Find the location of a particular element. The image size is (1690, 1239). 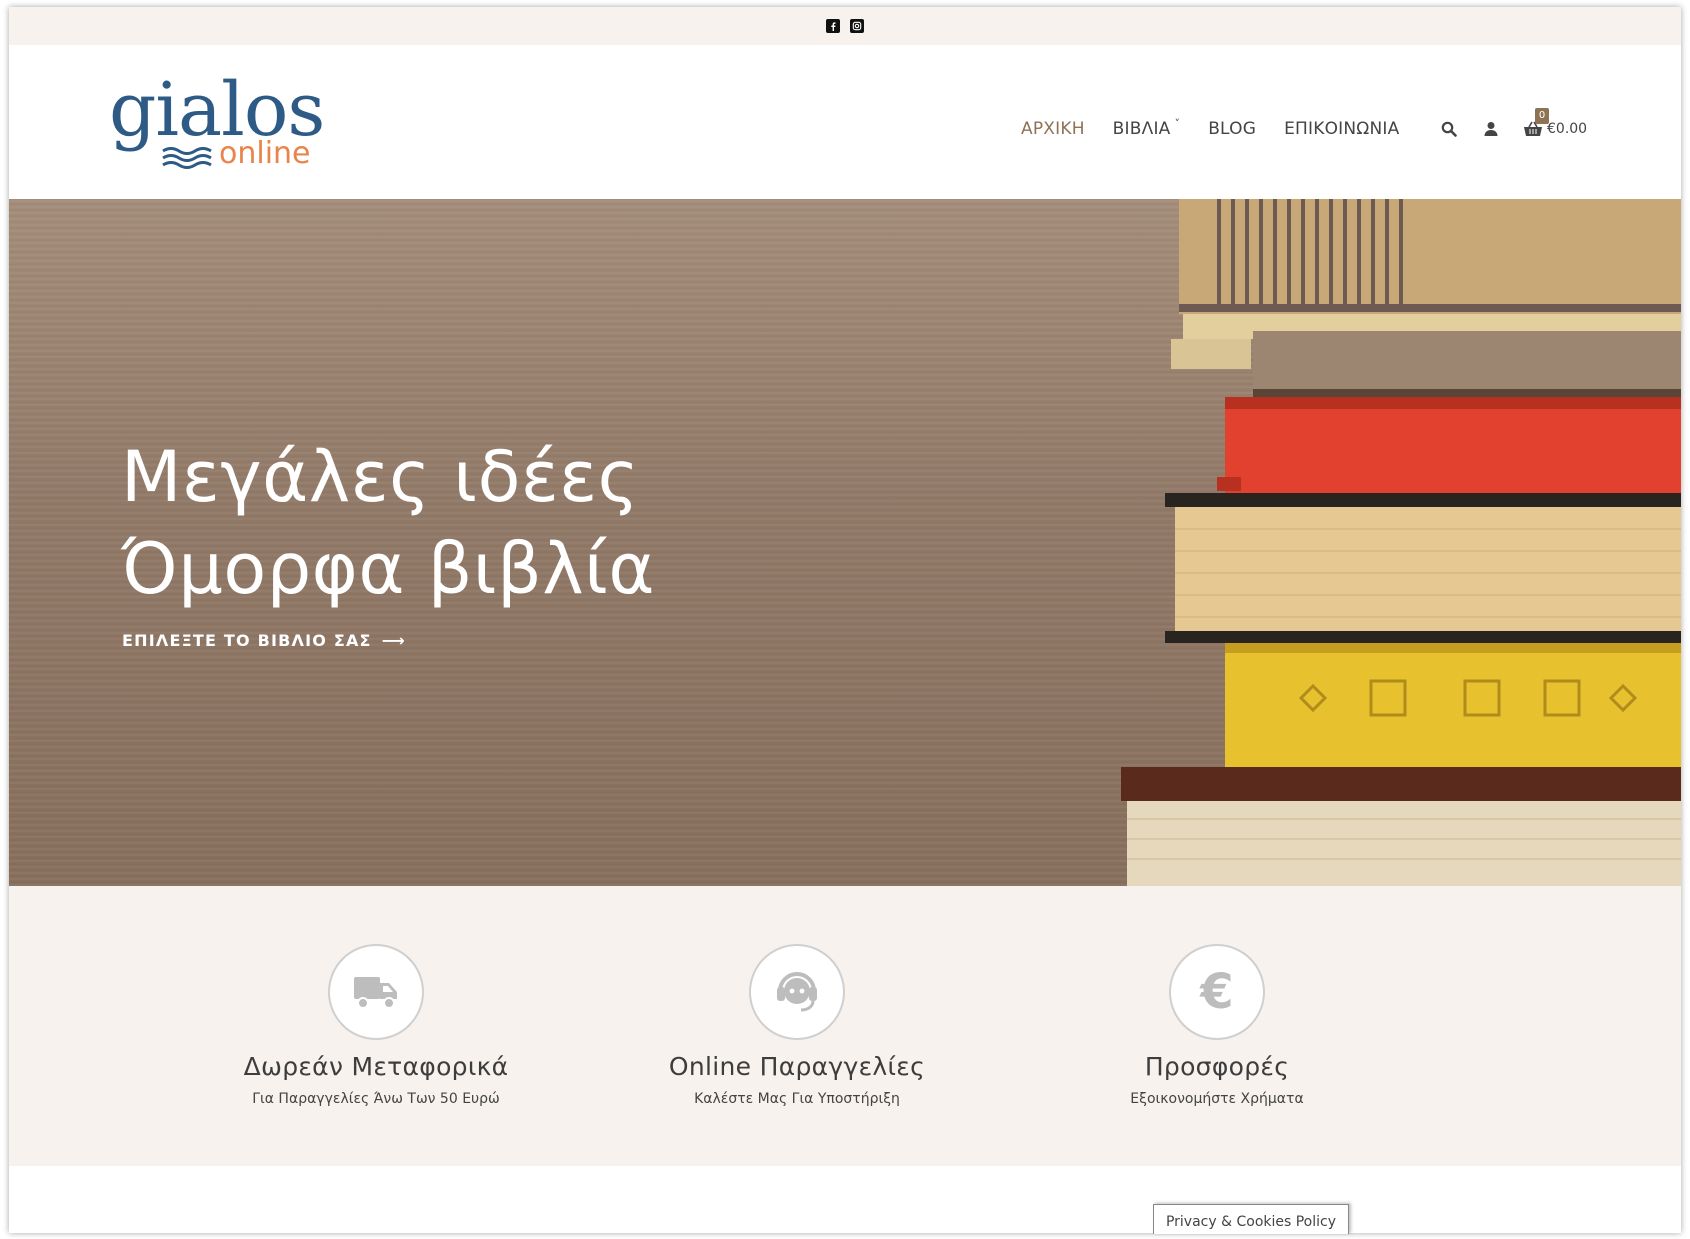

chevron-down-icon: ˅ is located at coordinates (1177, 123).